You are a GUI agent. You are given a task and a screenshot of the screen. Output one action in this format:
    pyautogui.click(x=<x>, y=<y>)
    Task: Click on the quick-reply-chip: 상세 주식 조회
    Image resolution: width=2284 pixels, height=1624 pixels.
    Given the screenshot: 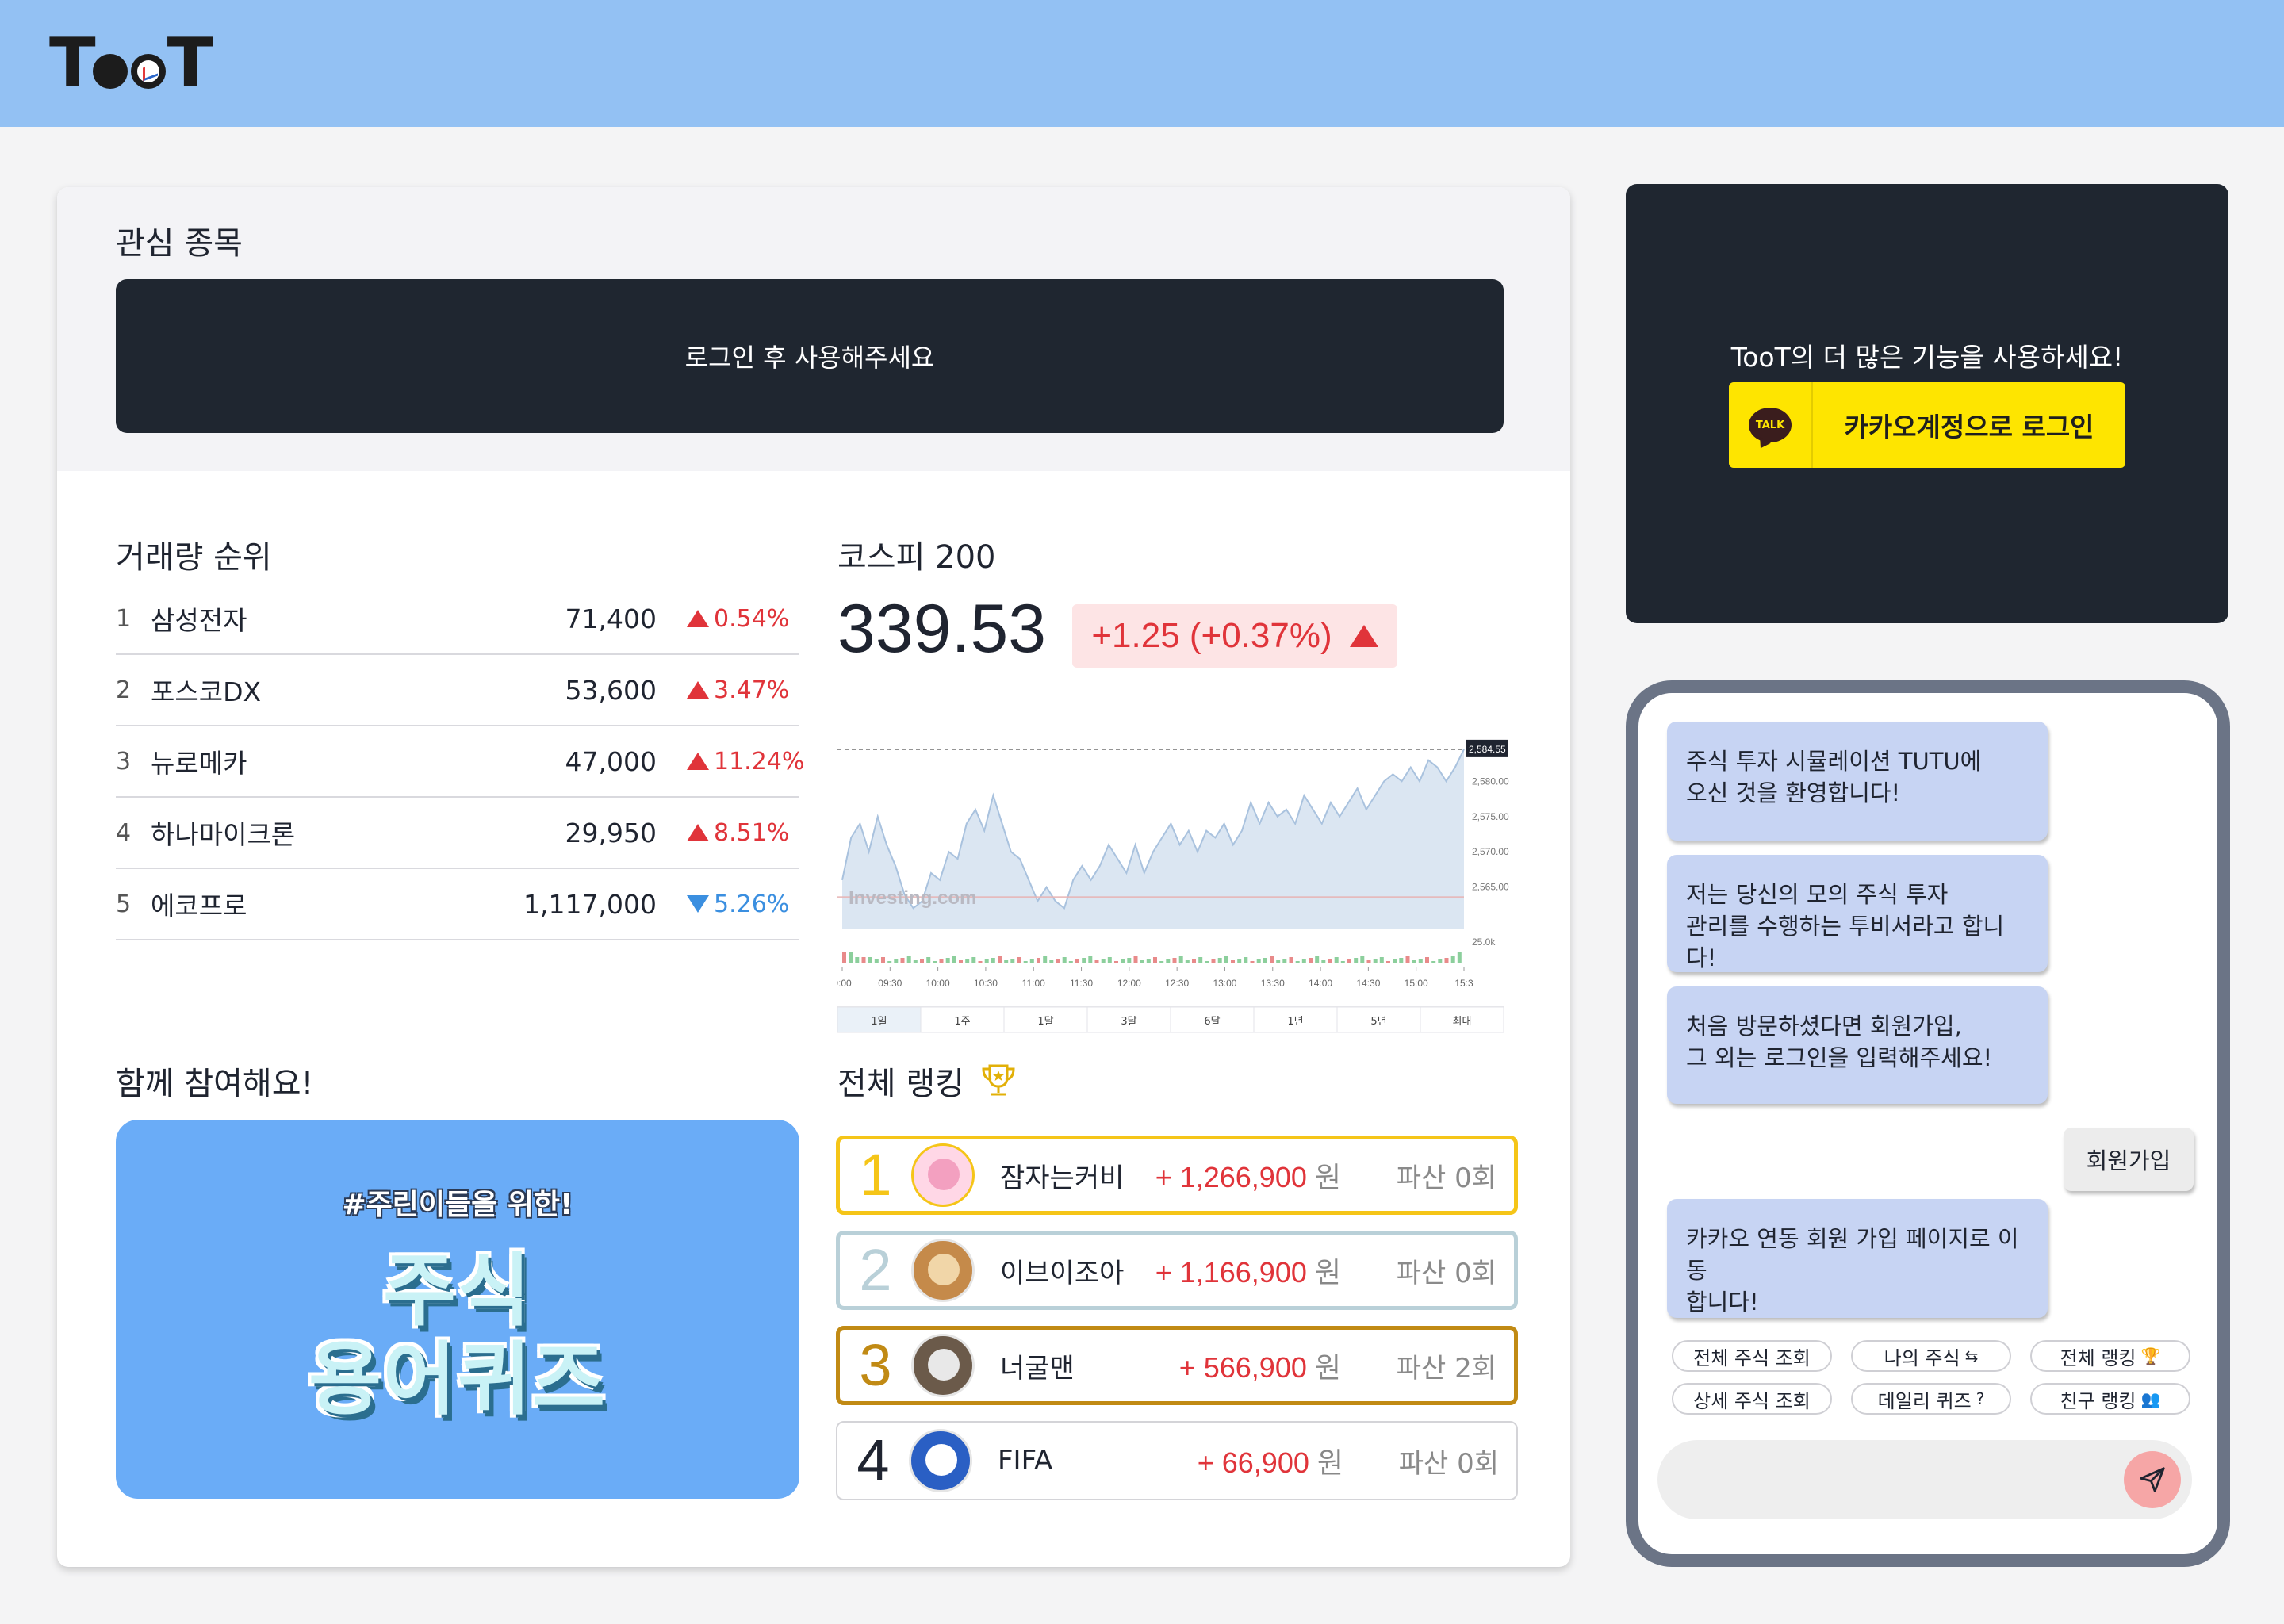 What is the action you would take?
    pyautogui.click(x=1752, y=1399)
    